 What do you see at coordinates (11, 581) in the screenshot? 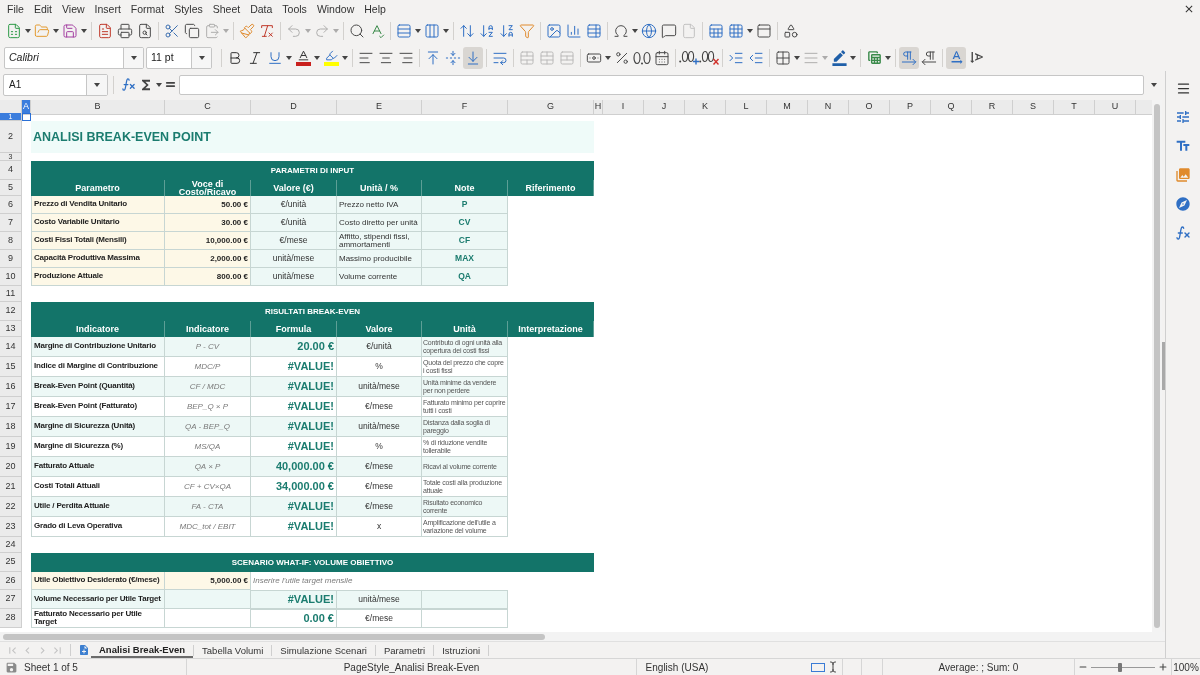
I see `row-header: 26` at bounding box center [11, 581].